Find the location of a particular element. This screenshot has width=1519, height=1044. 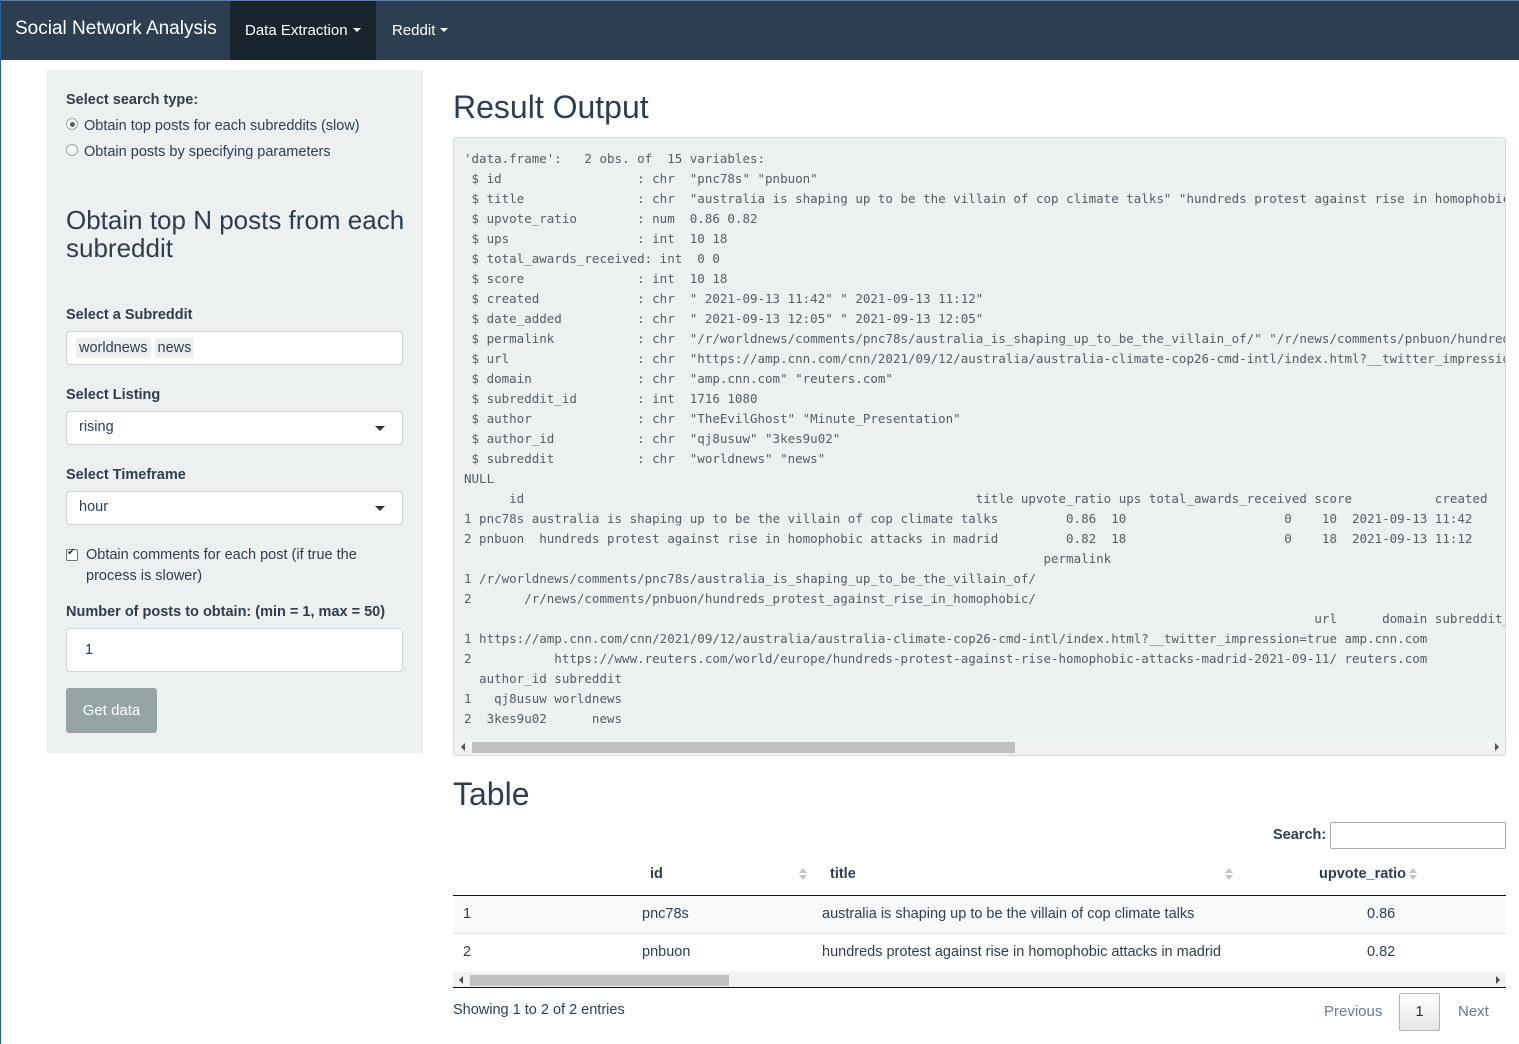

console-line: $ author_id : chr "qj8usuw" "3kes9u02" is located at coordinates (652, 438).